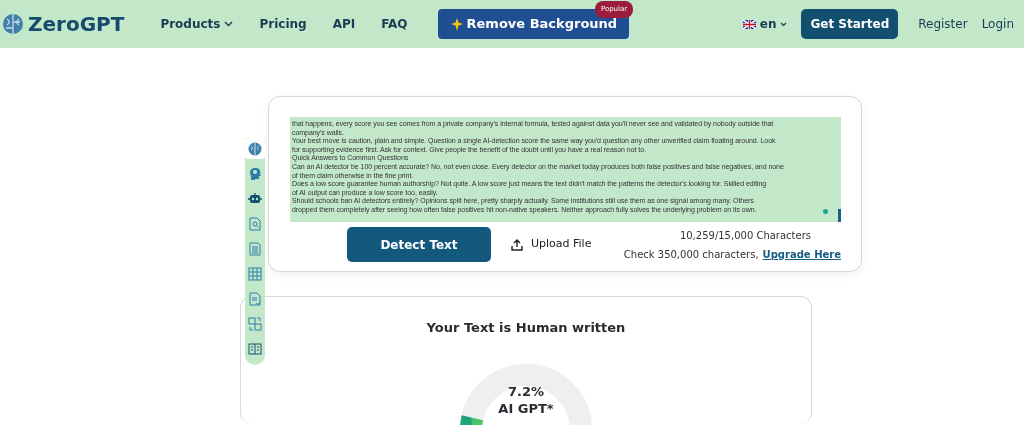  What do you see at coordinates (255, 323) in the screenshot?
I see `translate-icon` at bounding box center [255, 323].